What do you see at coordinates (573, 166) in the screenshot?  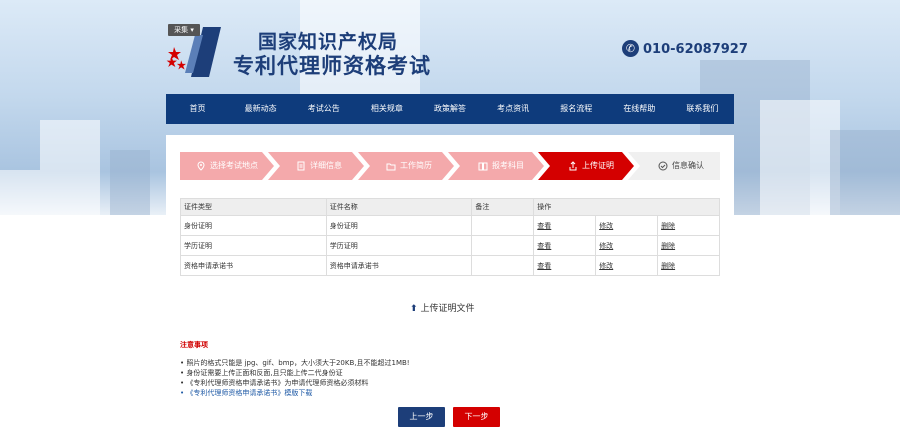 I see `upload-icon` at bounding box center [573, 166].